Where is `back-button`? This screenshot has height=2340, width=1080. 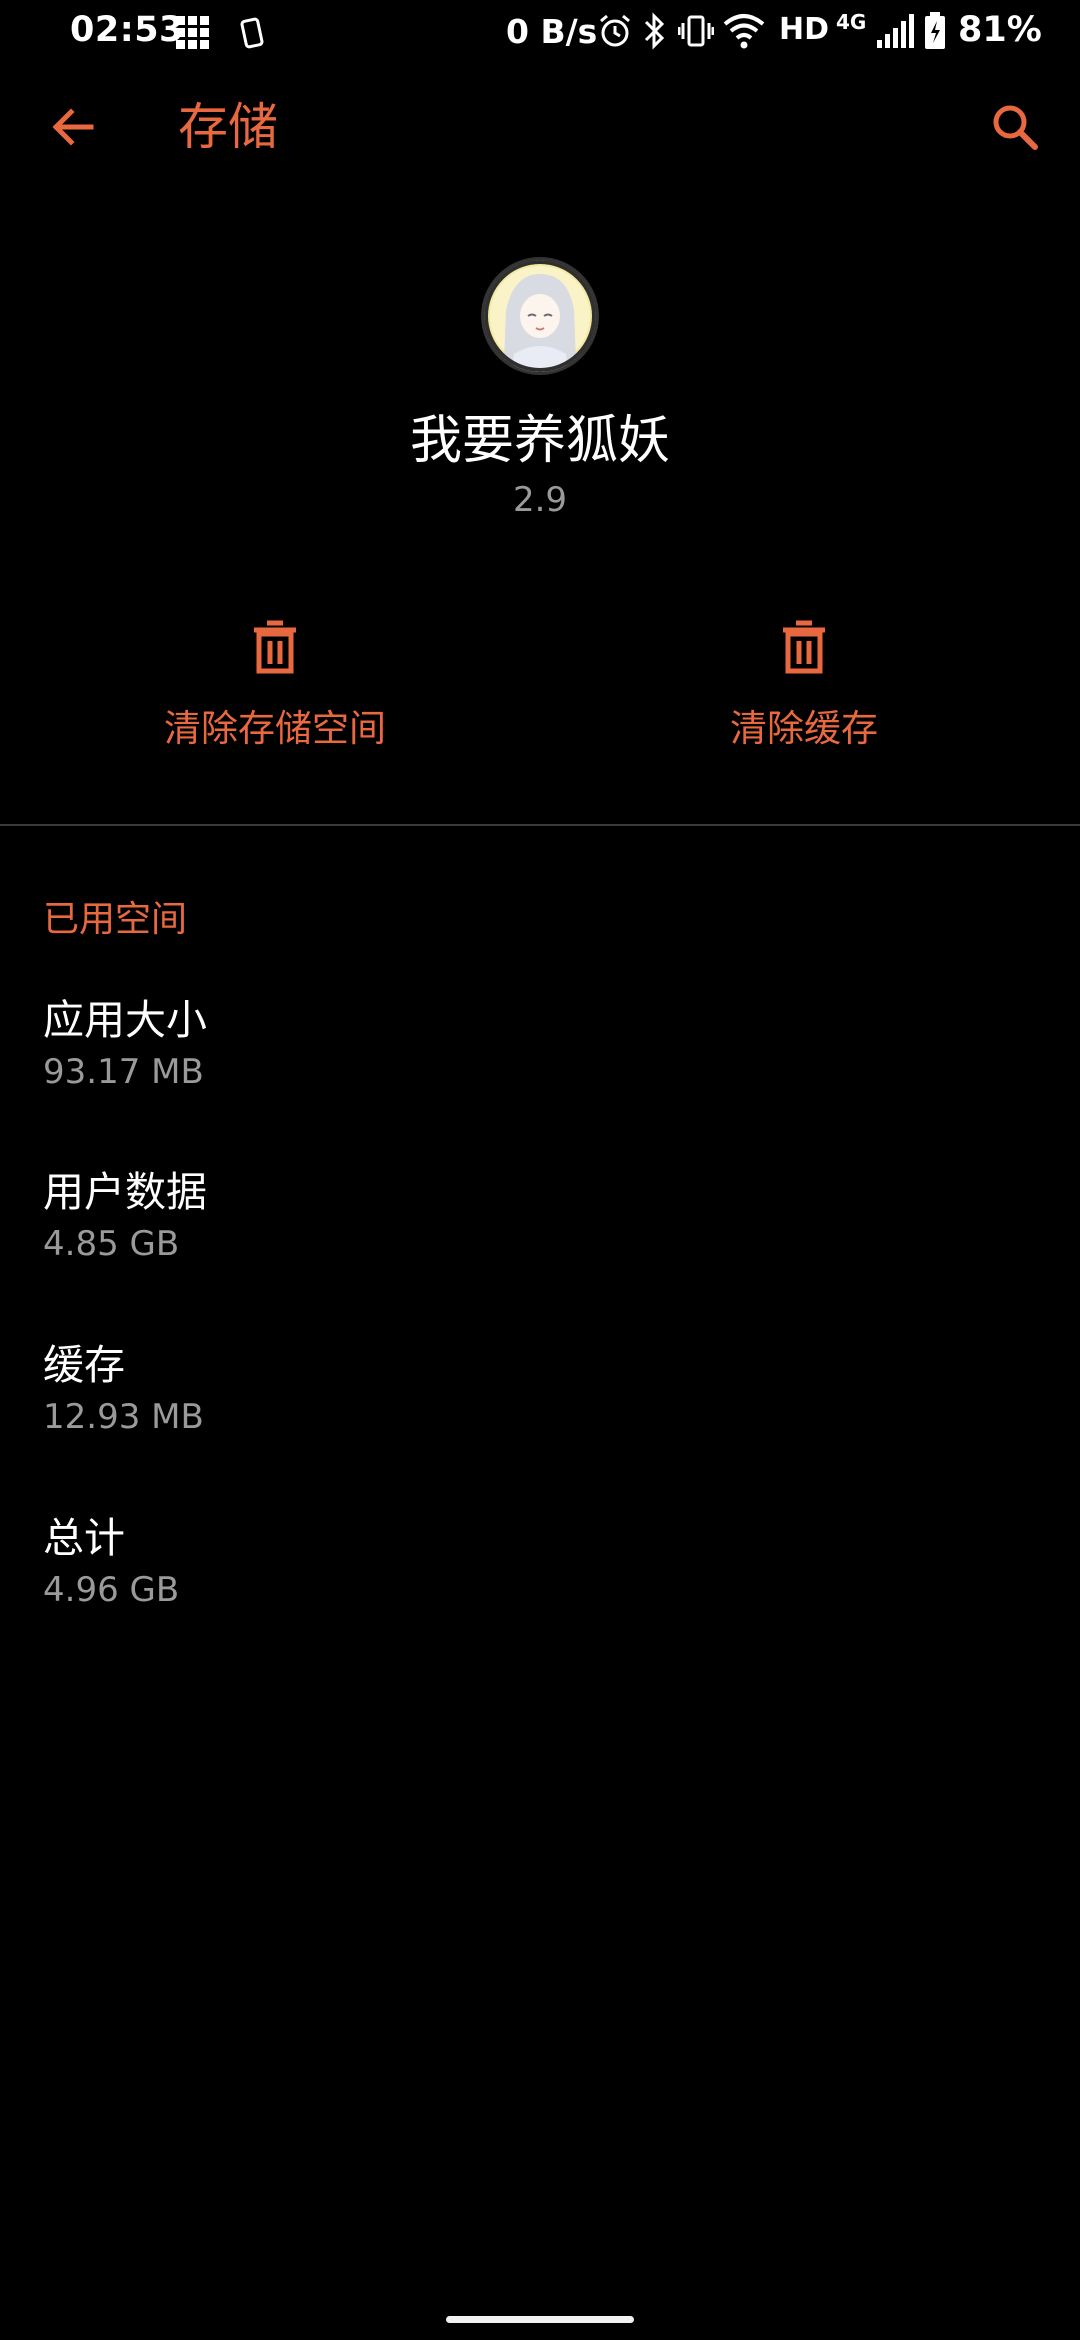
back-button is located at coordinates (73, 127).